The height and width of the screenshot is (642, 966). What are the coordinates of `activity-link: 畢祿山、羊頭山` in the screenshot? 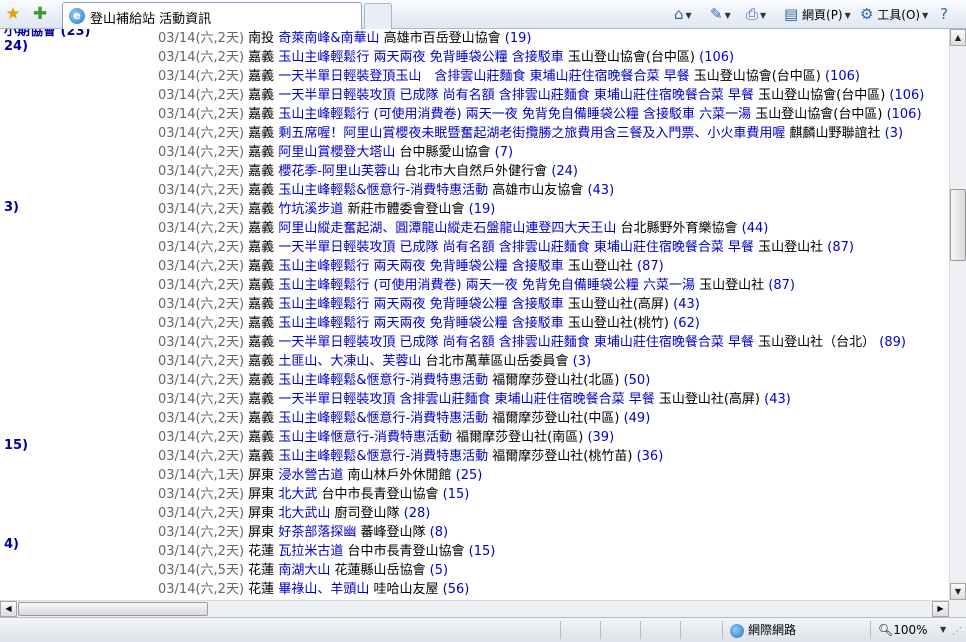 It's located at (323, 589).